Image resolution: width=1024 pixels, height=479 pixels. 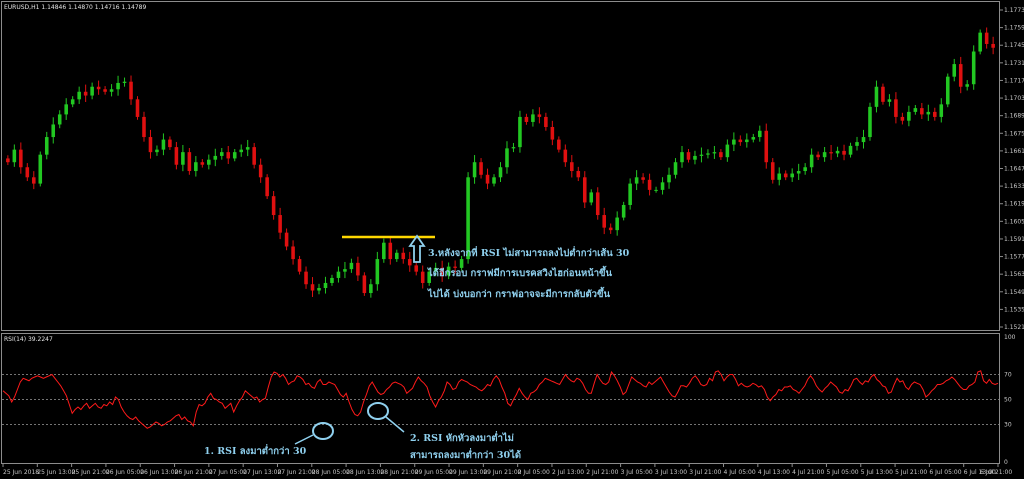 I want to click on time-tick-label: 6 Jul 21:00, so click(x=996, y=472).